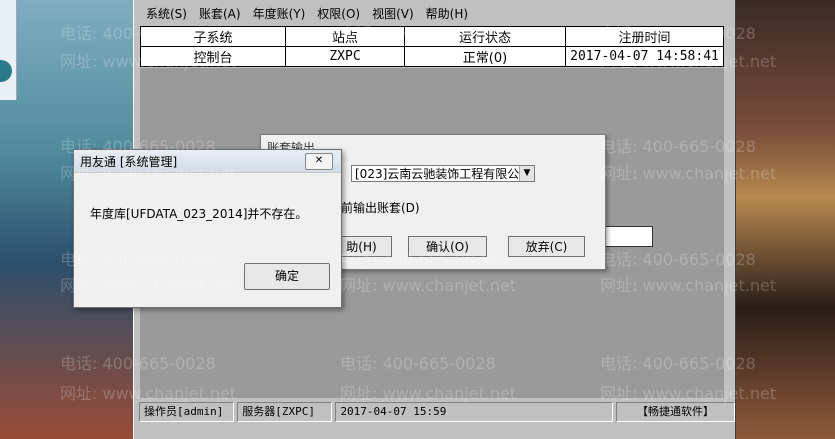 The height and width of the screenshot is (439, 835). I want to click on account-select: [023]云南云驰装饰工程有限公 ▼, so click(443, 173).